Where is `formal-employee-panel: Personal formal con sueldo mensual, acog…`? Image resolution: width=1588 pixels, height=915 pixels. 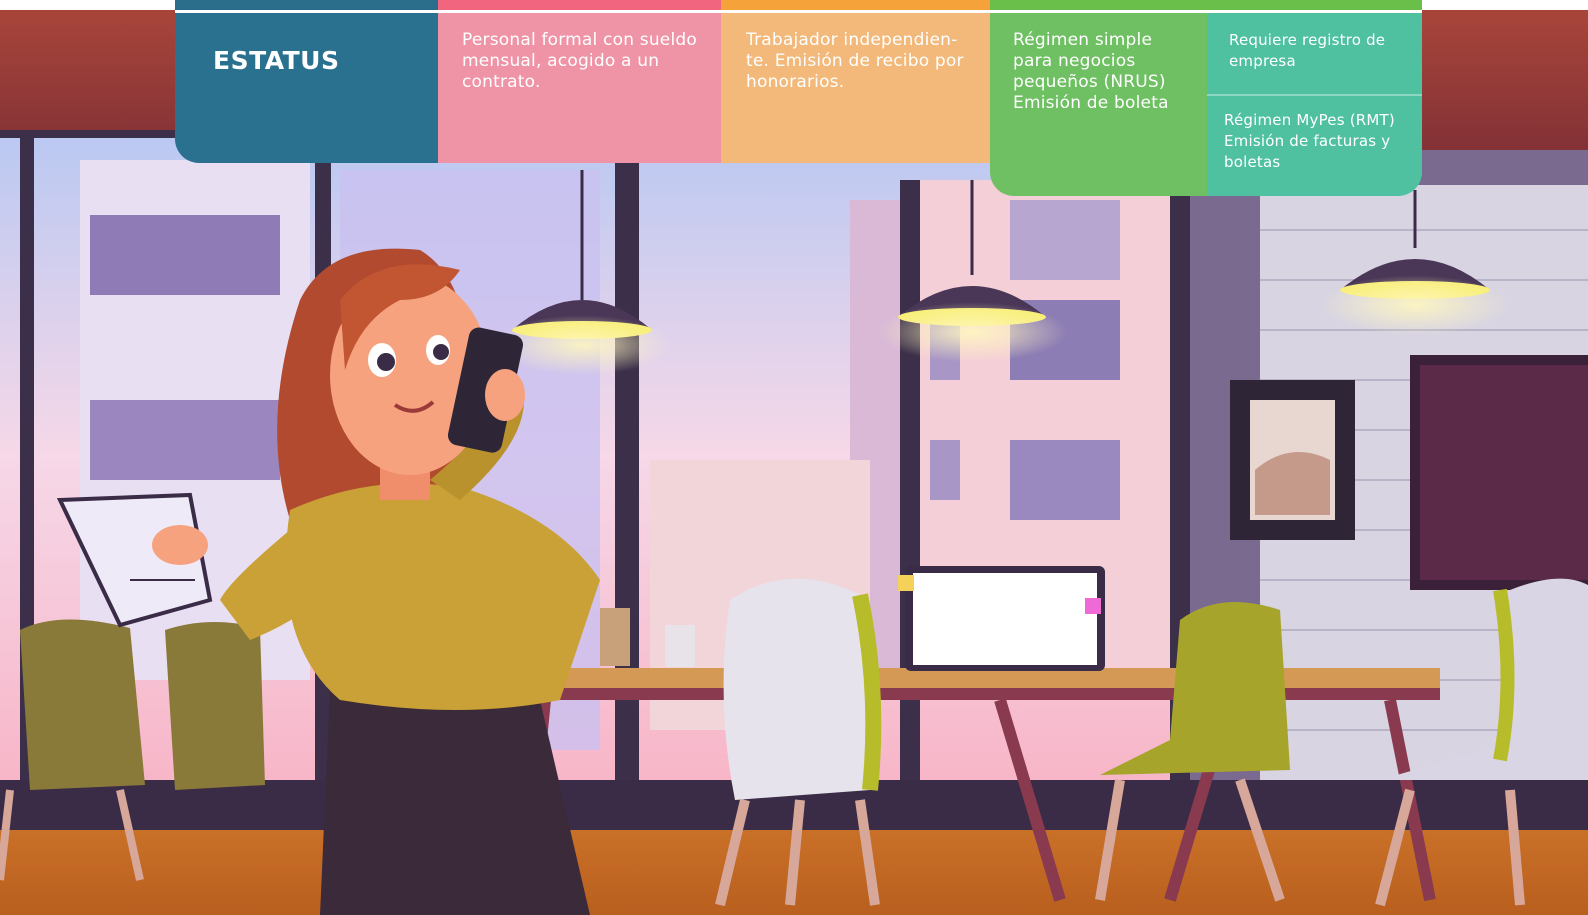
formal-employee-panel: Personal formal con sueldo mensual, acog… is located at coordinates (579, 88).